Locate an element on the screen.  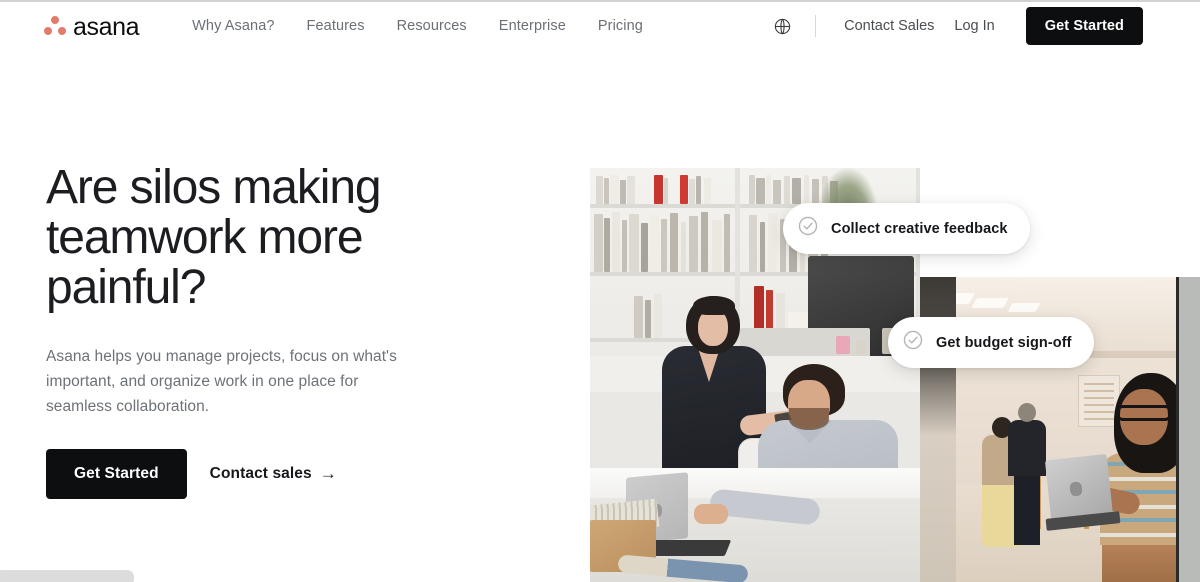
photo-b-background-person-head is located at coordinates (1027, 412).